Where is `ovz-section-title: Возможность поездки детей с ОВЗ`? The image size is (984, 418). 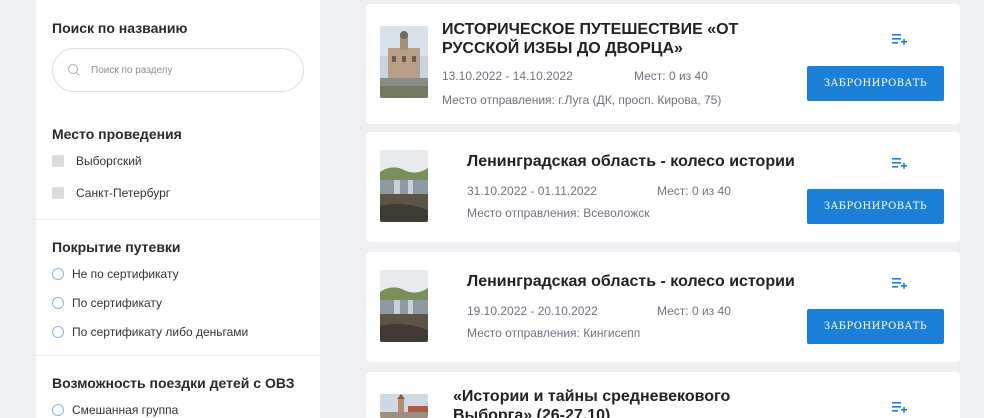
ovz-section-title: Возможность поездки детей с ОВЗ is located at coordinates (173, 383).